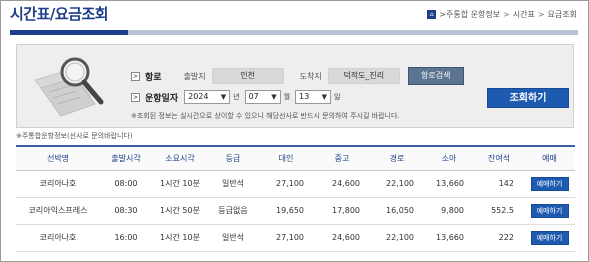 The width and height of the screenshot is (589, 262). Describe the element at coordinates (304, 96) in the screenshot. I see `day-value: 13` at that location.